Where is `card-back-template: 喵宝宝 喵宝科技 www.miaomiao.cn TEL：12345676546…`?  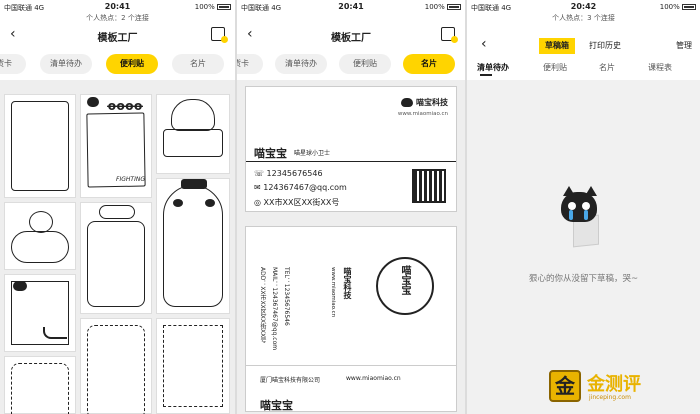
card-back-template: 喵宝宝 喵宝科技 www.miaomiao.cn TEL：12345676546… is located at coordinates (351, 319).